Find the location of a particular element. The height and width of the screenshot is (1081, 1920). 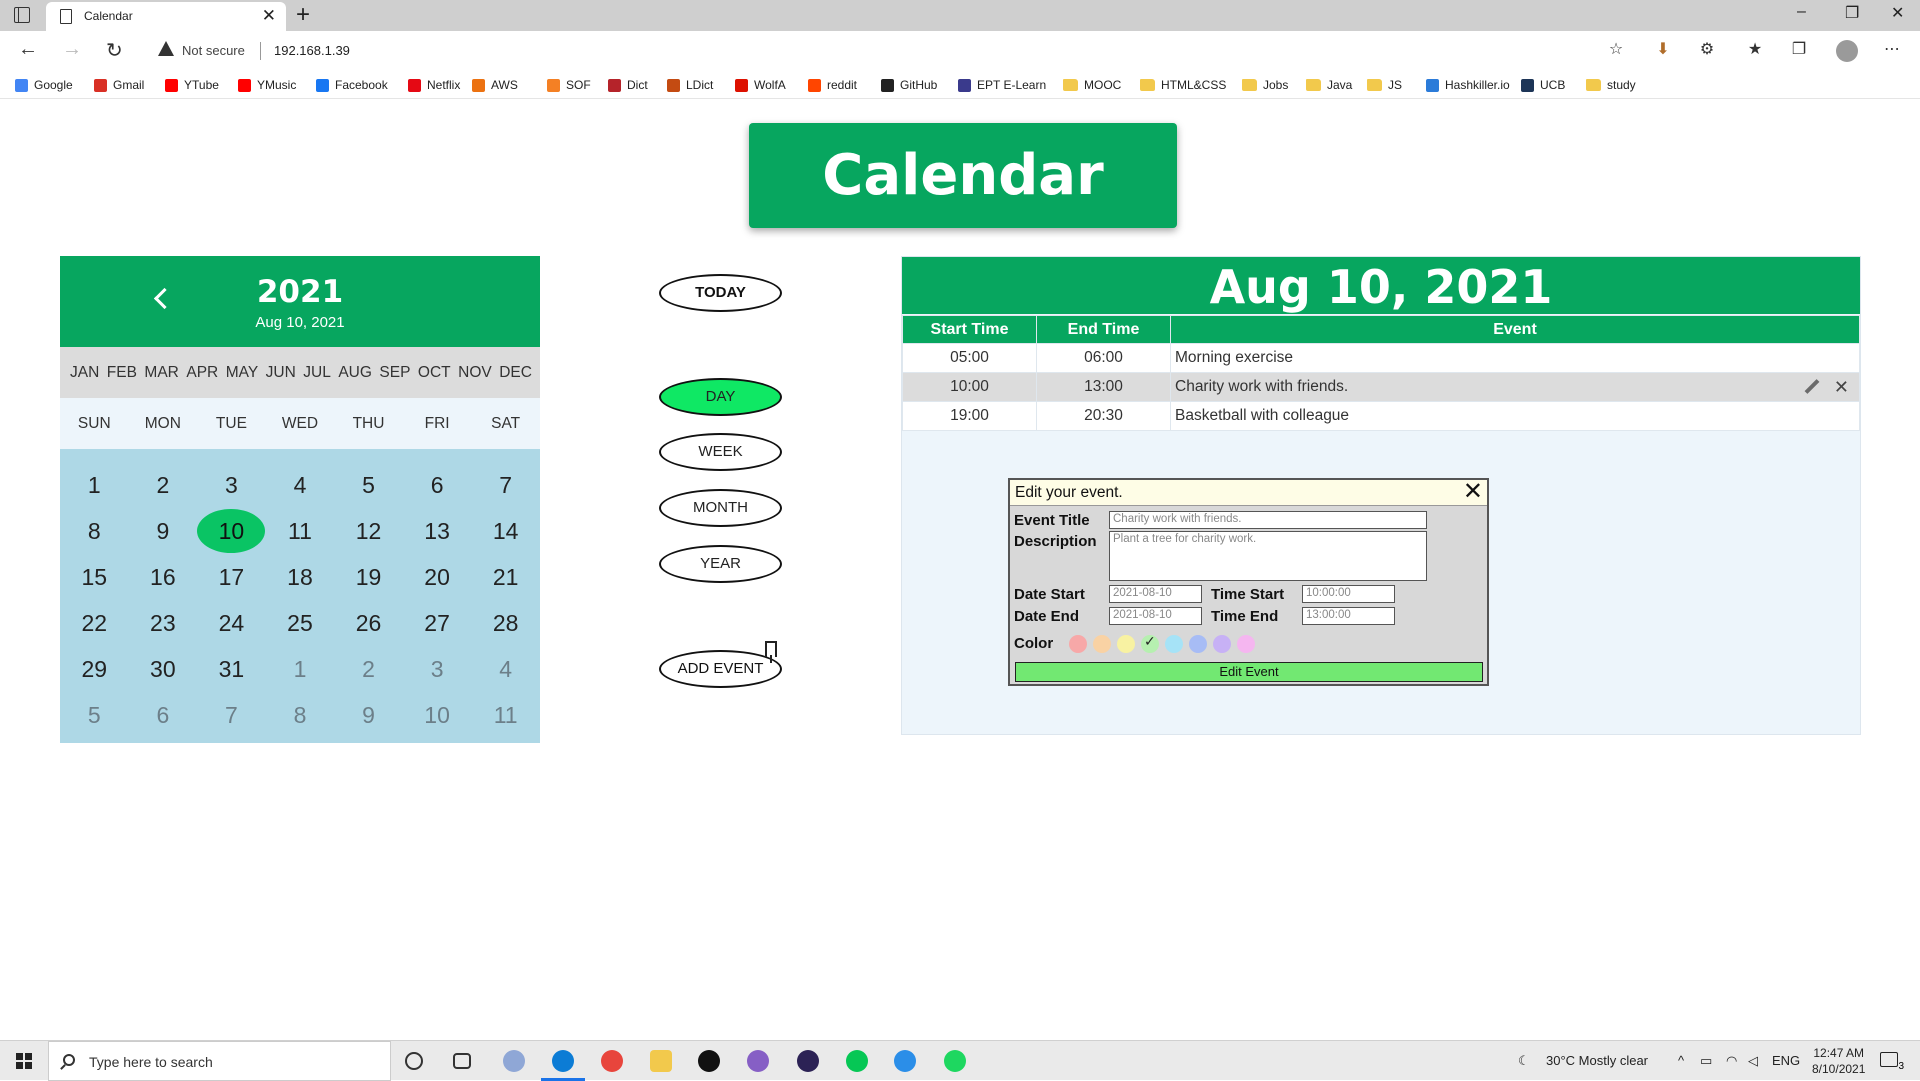

visual-studio-icon is located at coordinates (758, 1061).